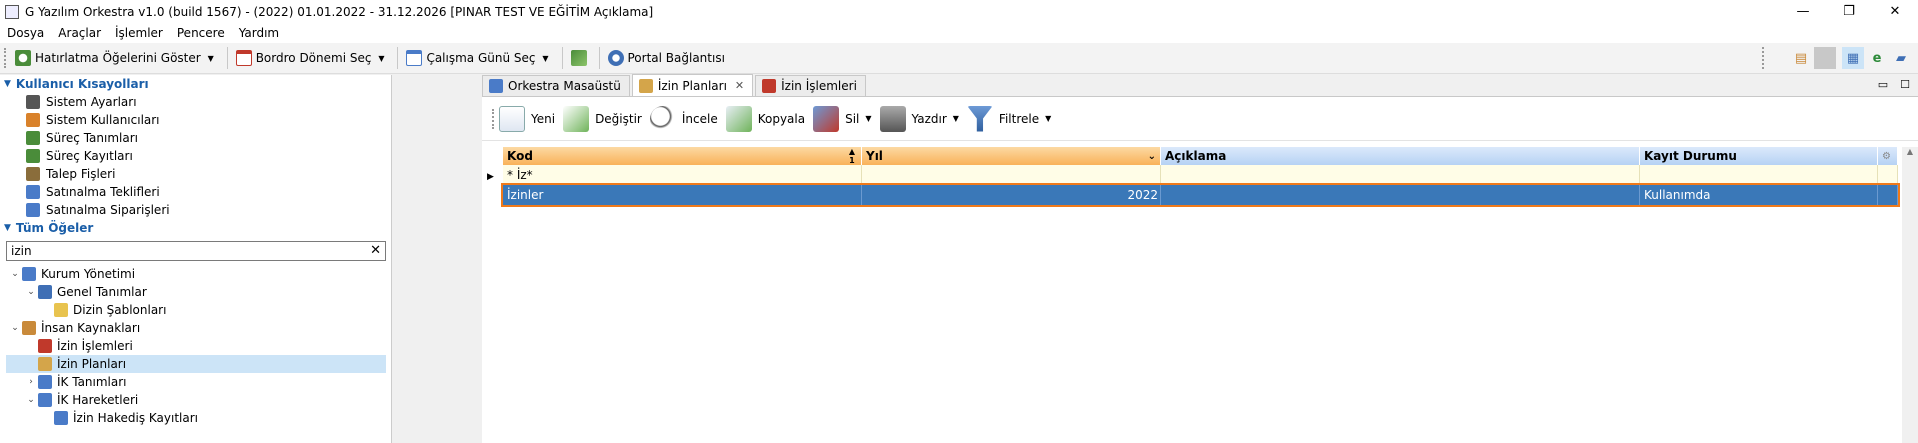 Image resolution: width=1918 pixels, height=443 pixels. I want to click on cell-kod: İzinler, so click(682, 195).